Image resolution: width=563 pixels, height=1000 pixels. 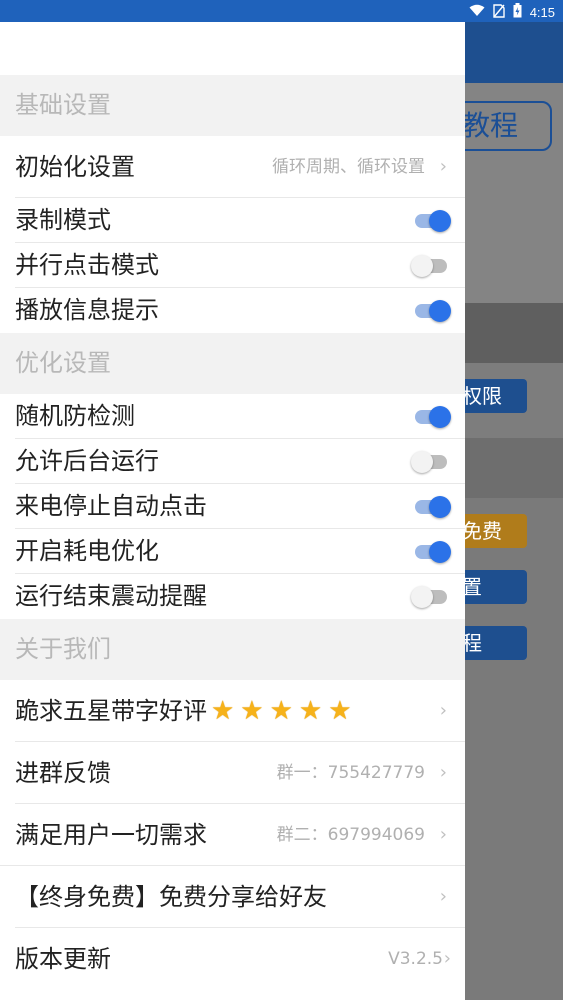 What do you see at coordinates (232, 649) in the screenshot?
I see `section-about-us: 关于我们` at bounding box center [232, 649].